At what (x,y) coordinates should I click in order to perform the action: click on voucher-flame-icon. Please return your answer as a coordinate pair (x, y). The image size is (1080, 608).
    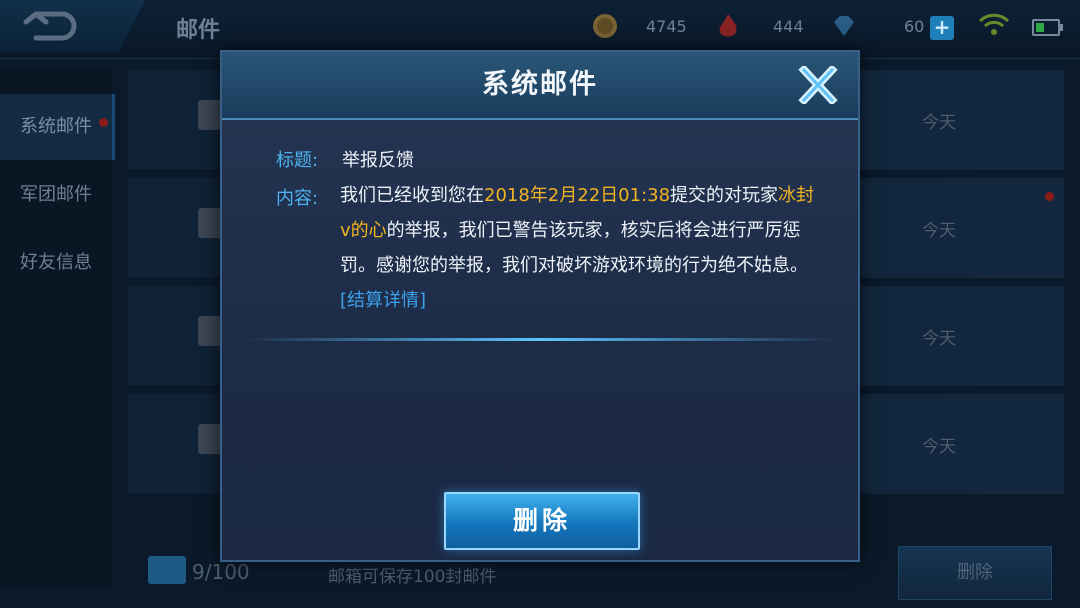
    Looking at the image, I should click on (728, 25).